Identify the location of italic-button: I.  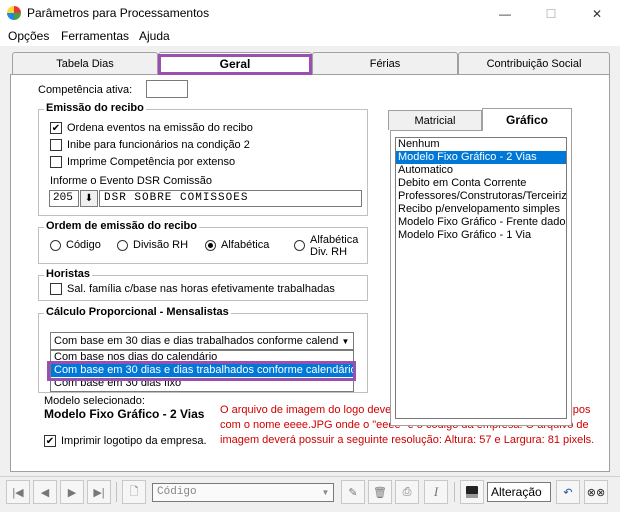
(436, 492).